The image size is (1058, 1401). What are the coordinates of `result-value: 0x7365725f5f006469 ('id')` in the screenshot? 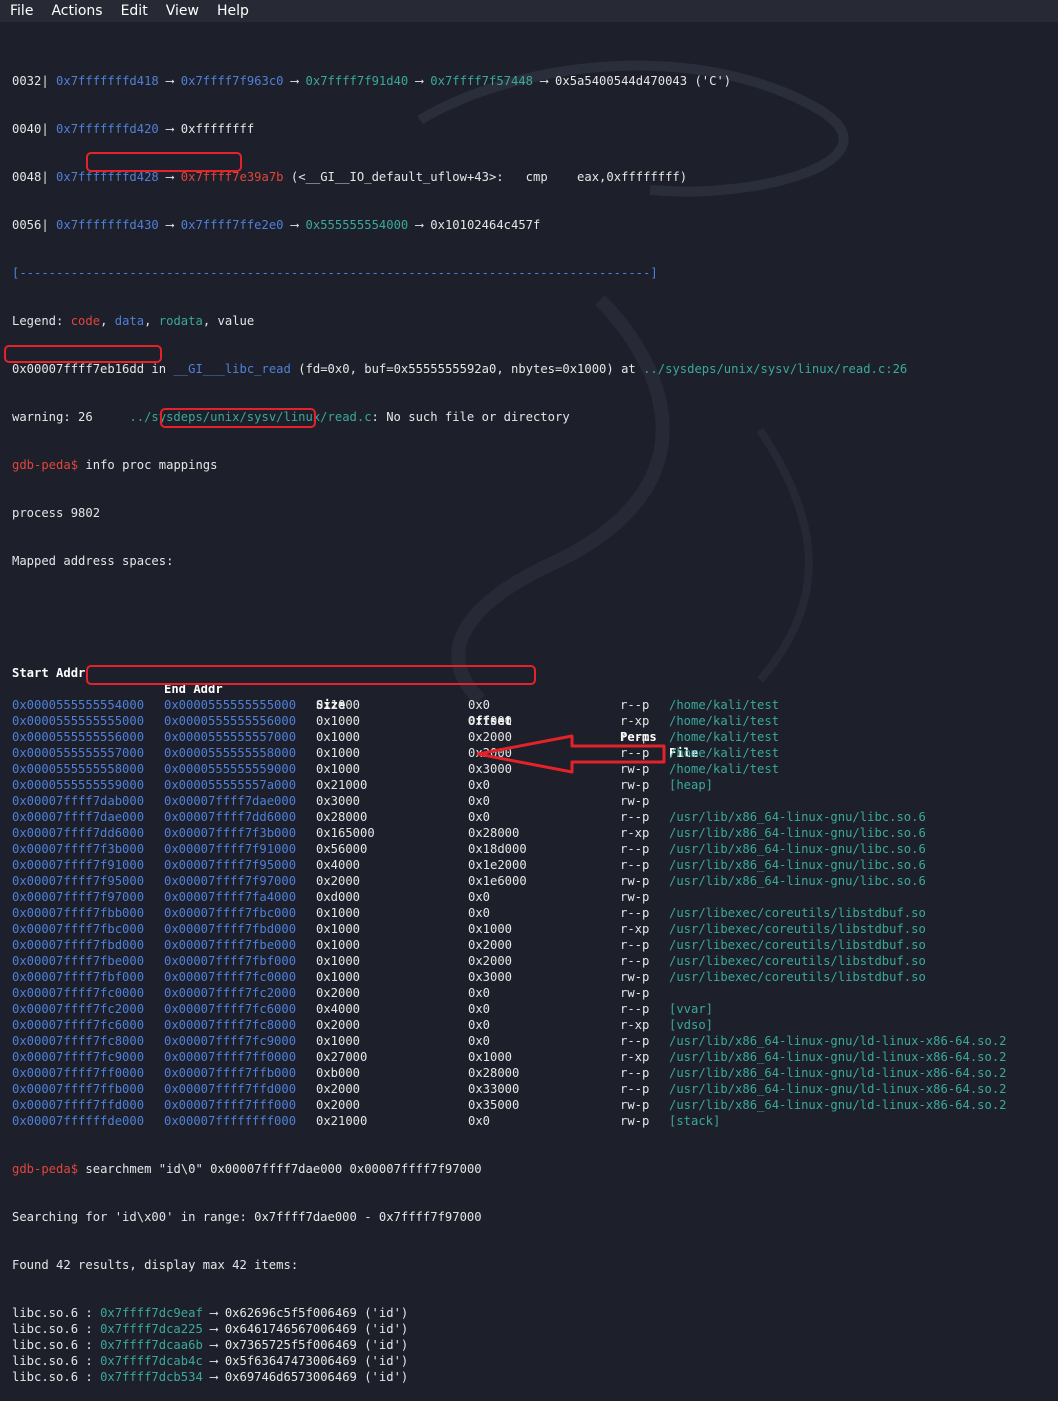 It's located at (316, 1345).